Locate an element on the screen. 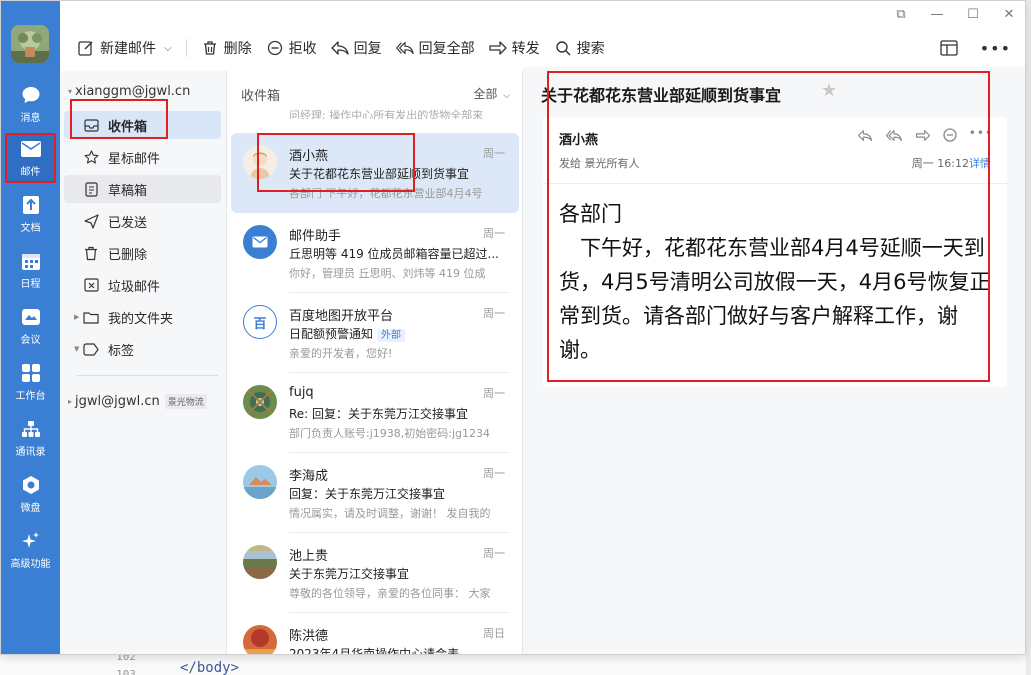  folder-sent: 已发送 is located at coordinates (142, 221).